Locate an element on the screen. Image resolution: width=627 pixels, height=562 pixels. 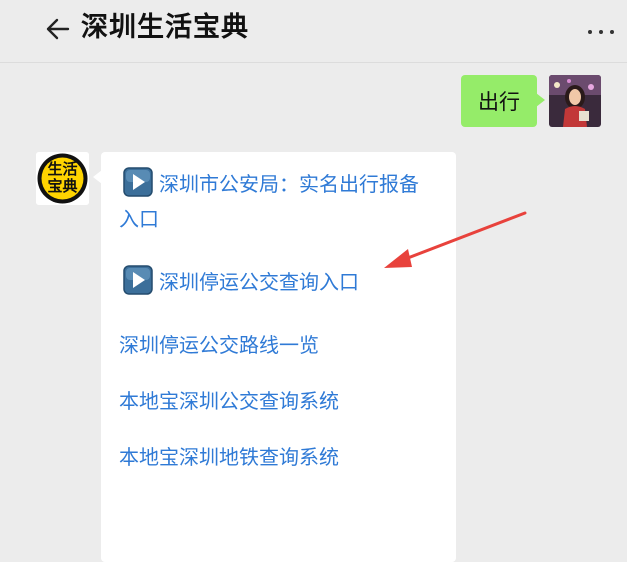
link-police-registration: 深圳市公安局：实名出行报备 is located at coordinates (271, 184).